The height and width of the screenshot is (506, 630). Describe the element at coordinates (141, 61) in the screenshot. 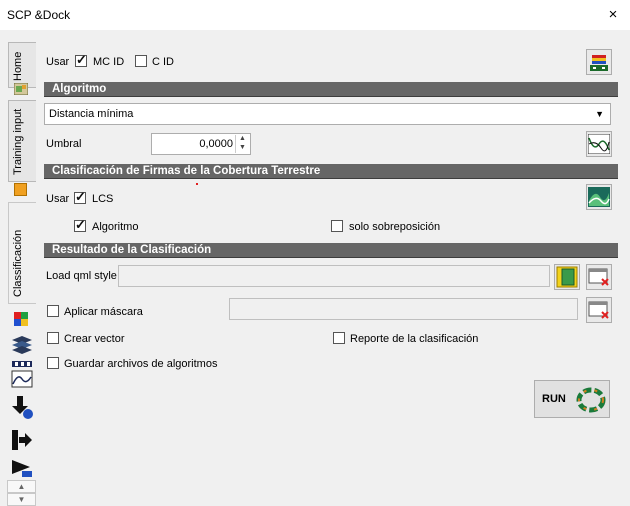

I see `c-id-checkbox` at that location.